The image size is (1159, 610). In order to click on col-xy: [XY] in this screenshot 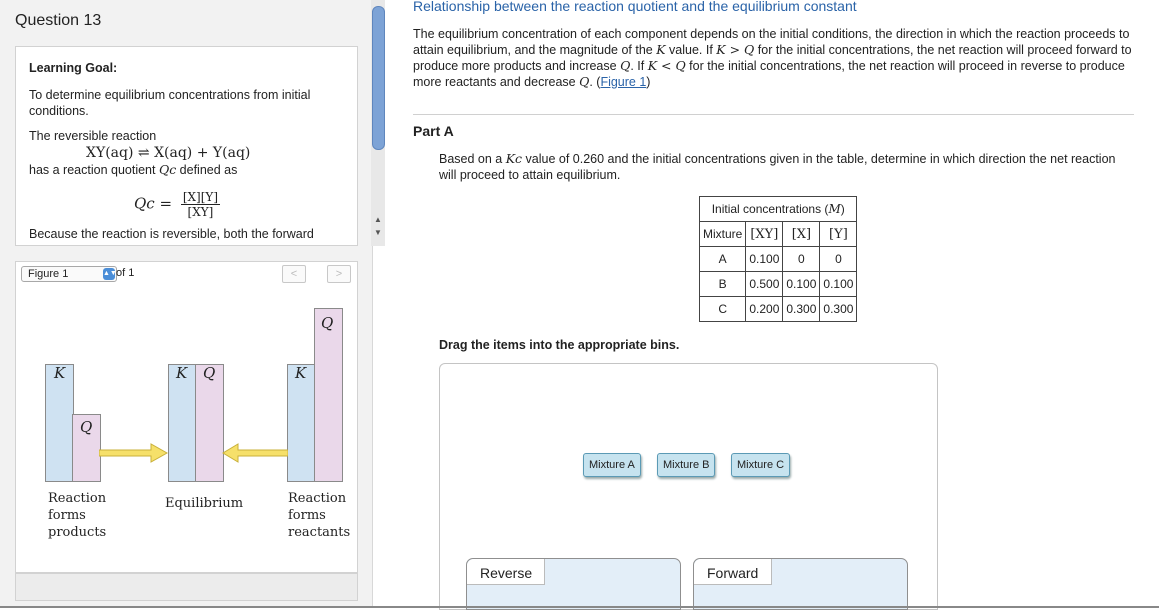, I will do `click(764, 234)`.